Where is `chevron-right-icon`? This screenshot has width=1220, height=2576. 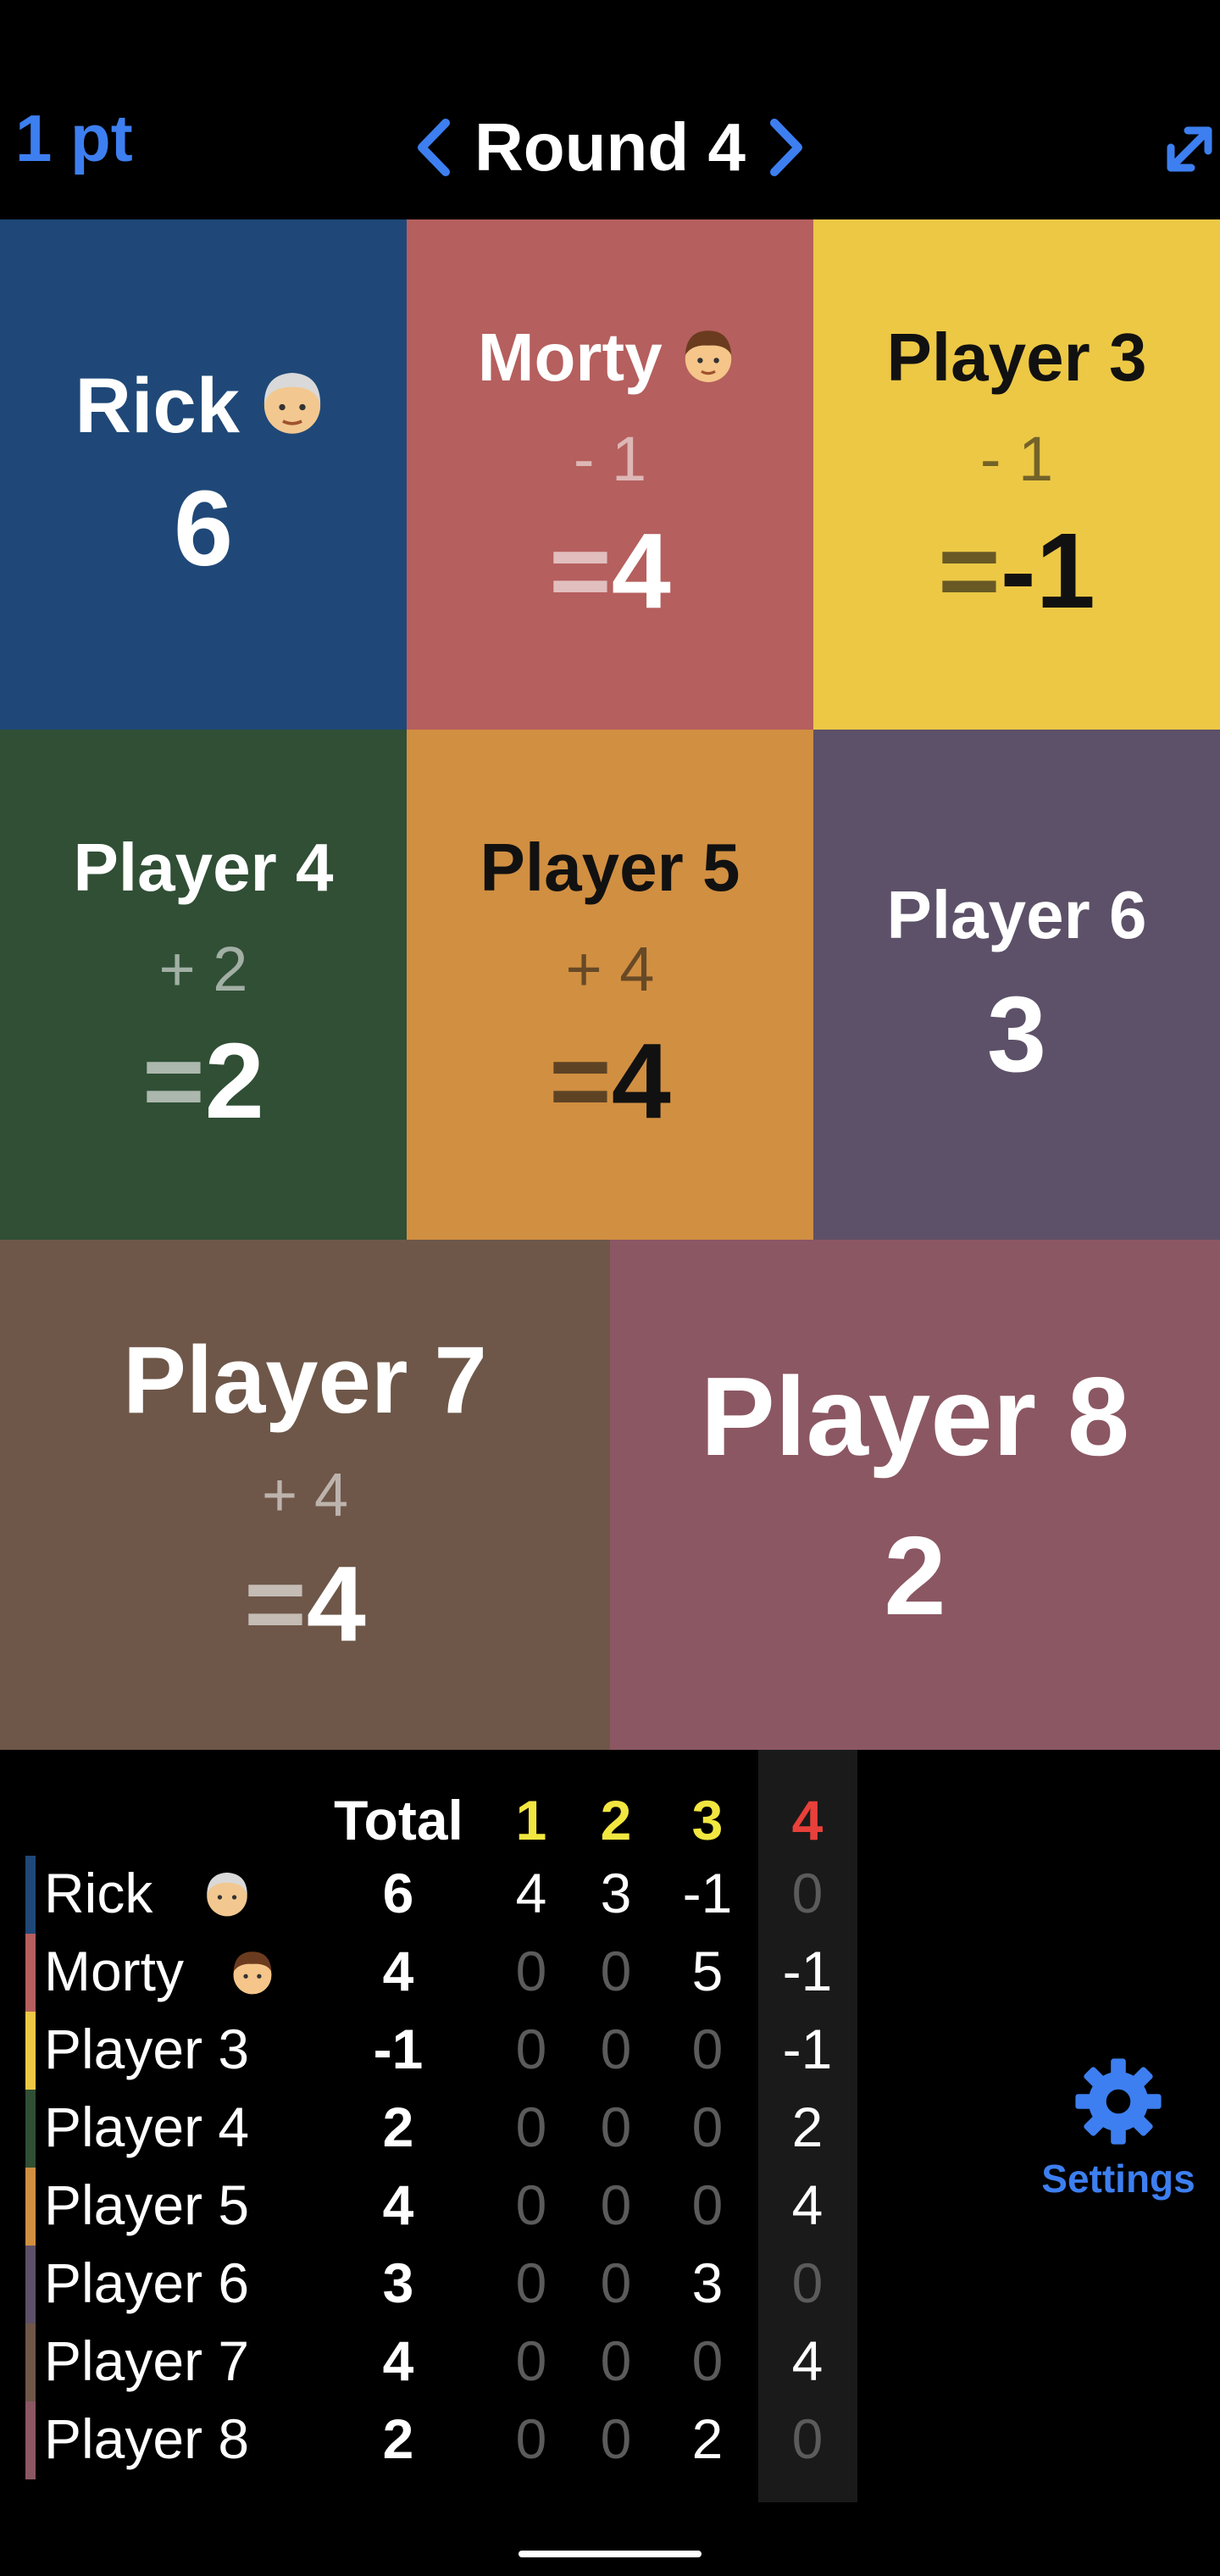 chevron-right-icon is located at coordinates (786, 147).